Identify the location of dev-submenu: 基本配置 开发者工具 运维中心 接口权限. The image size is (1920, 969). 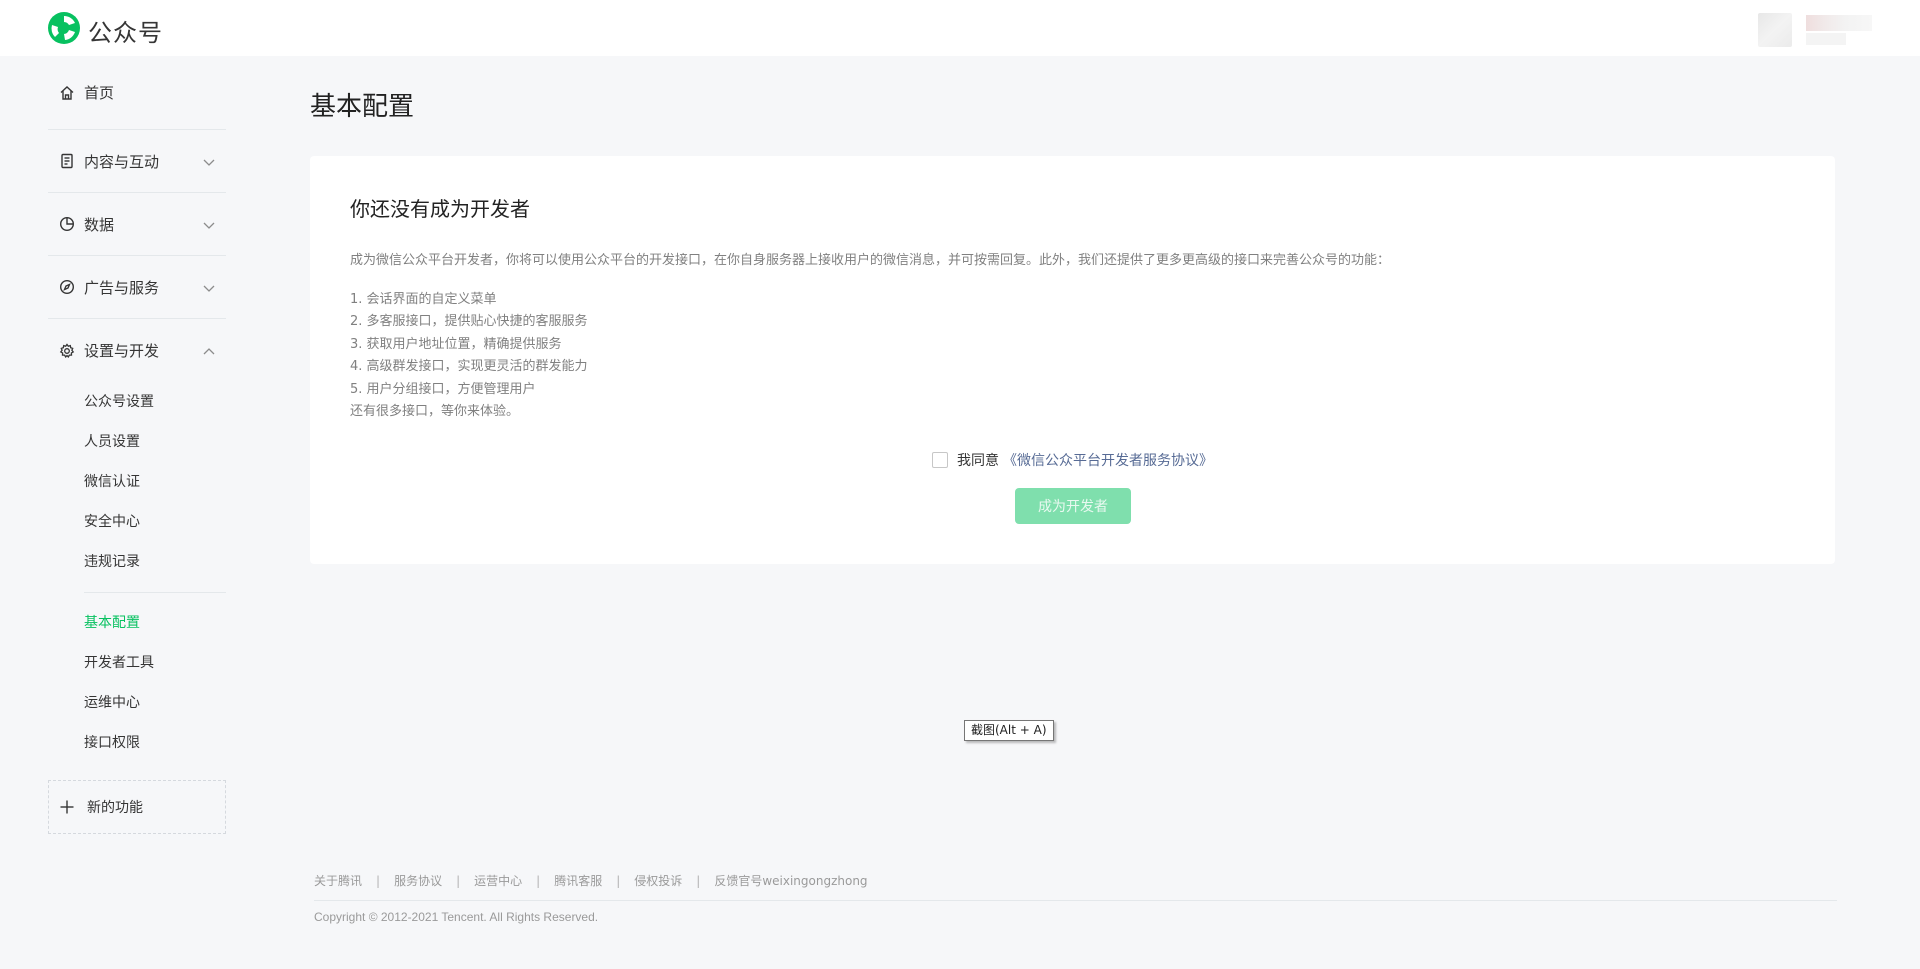
(137, 683).